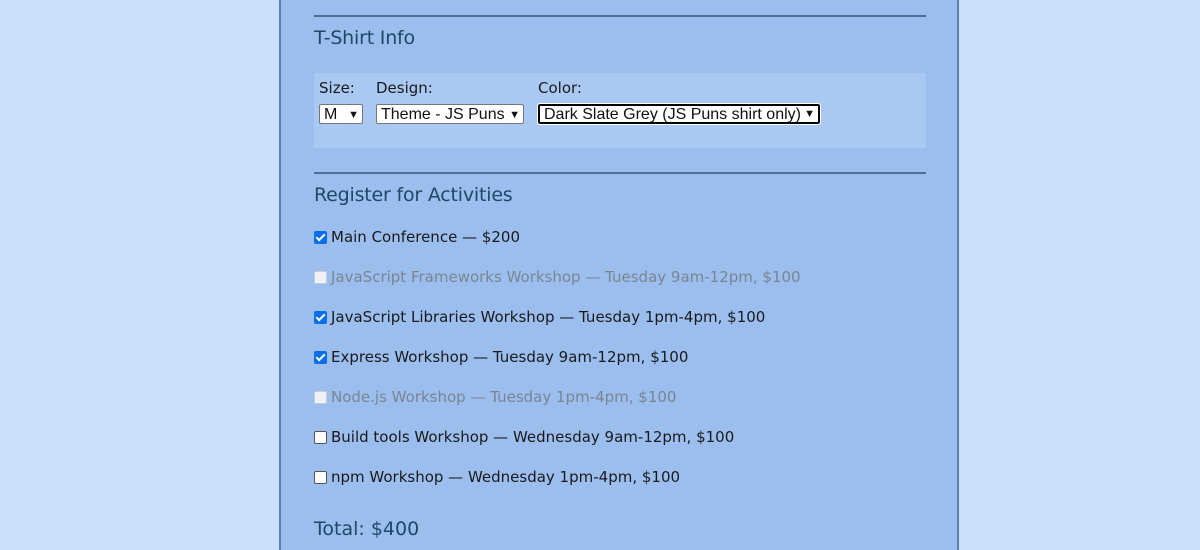 The height and width of the screenshot is (550, 1200). Describe the element at coordinates (404, 88) in the screenshot. I see `design-label: Design:` at that location.